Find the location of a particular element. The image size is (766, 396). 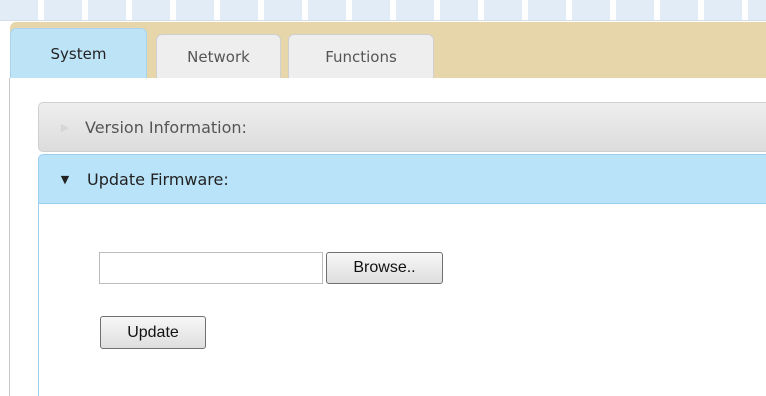

tab-system: System is located at coordinates (78, 53).